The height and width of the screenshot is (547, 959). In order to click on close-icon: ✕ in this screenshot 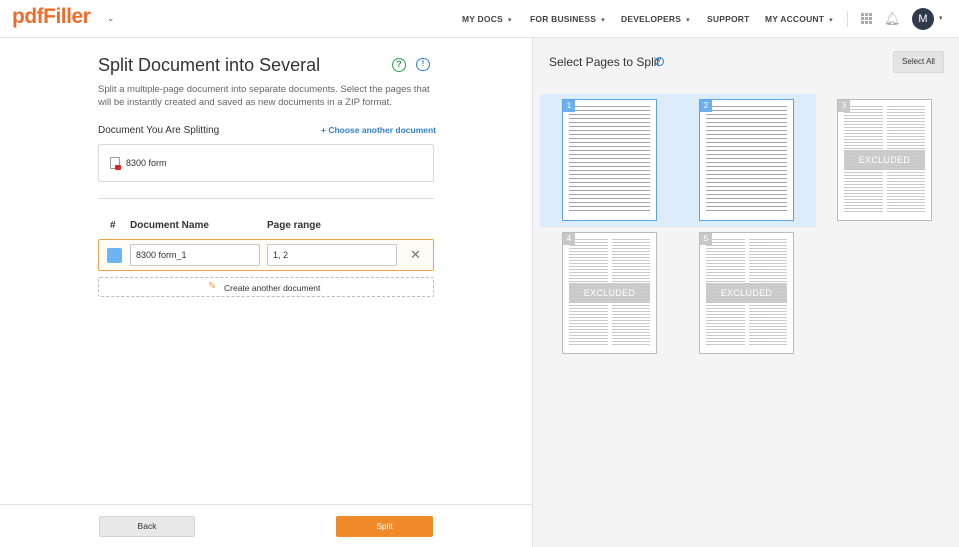, I will do `click(415, 255)`.